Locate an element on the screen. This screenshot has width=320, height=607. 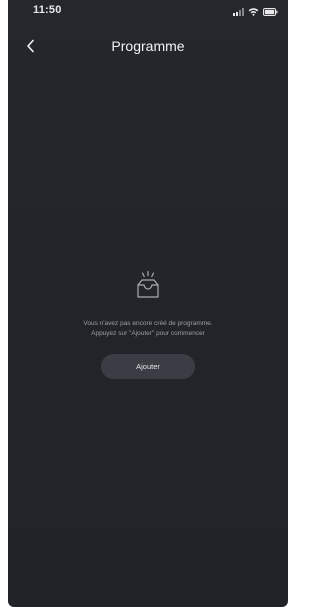
nav-bar: Programme is located at coordinates (148, 46).